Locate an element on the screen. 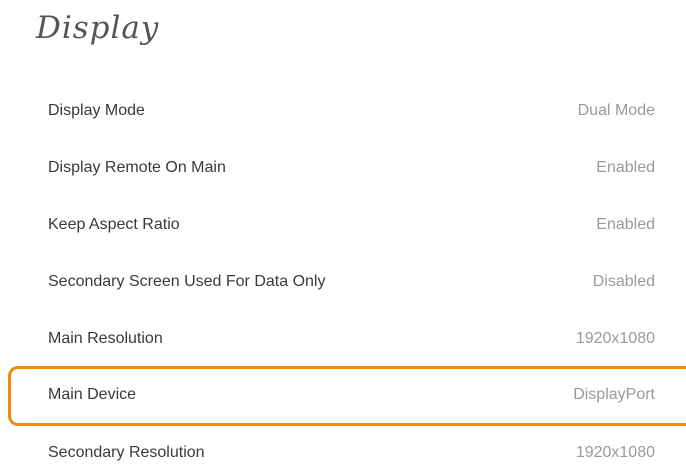  setting-row-main-resolution: Main Resolution 1920x1080 is located at coordinates (343, 339).